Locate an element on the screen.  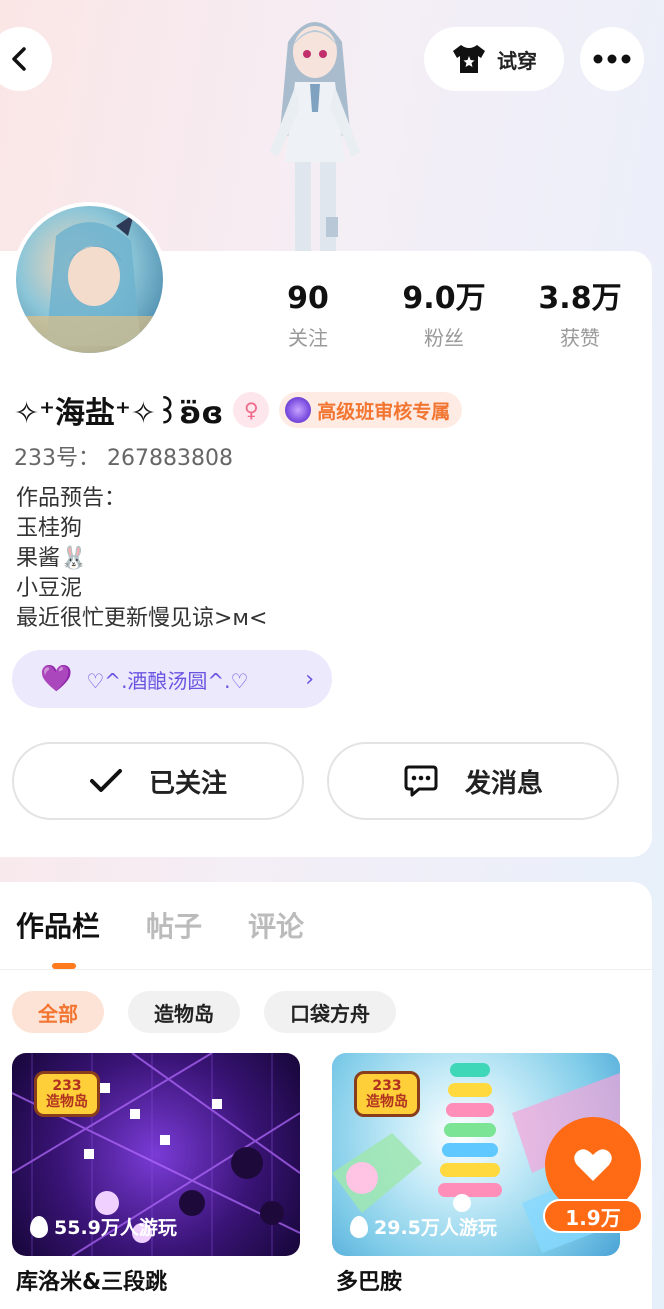
double-heart-icon: 💜 is located at coordinates (56, 679).